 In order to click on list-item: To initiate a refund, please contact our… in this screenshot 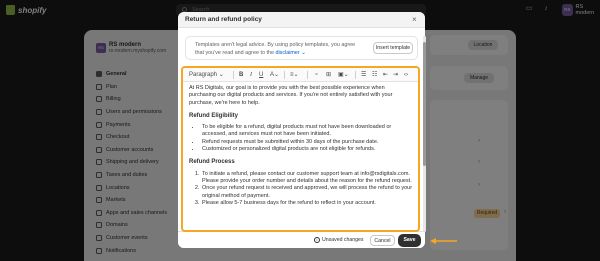, I will do `click(307, 178)`.